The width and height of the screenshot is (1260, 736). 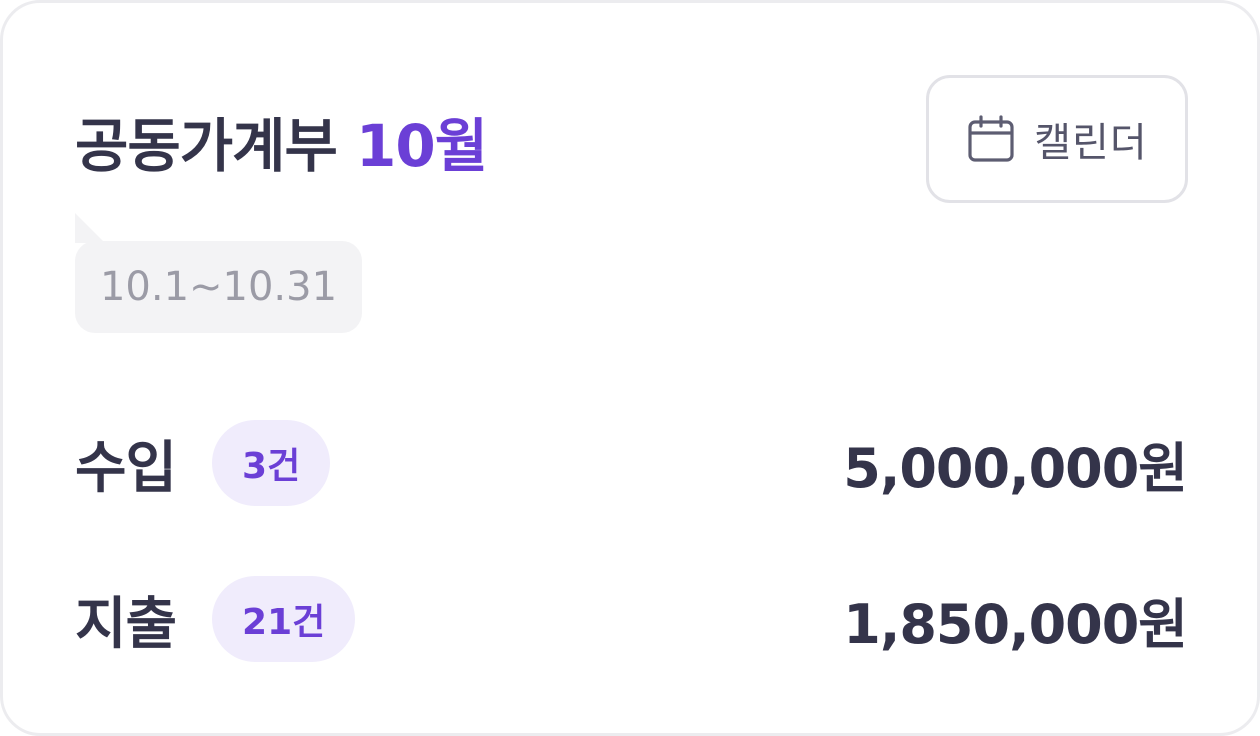 What do you see at coordinates (422, 146) in the screenshot?
I see `month-label: 10월` at bounding box center [422, 146].